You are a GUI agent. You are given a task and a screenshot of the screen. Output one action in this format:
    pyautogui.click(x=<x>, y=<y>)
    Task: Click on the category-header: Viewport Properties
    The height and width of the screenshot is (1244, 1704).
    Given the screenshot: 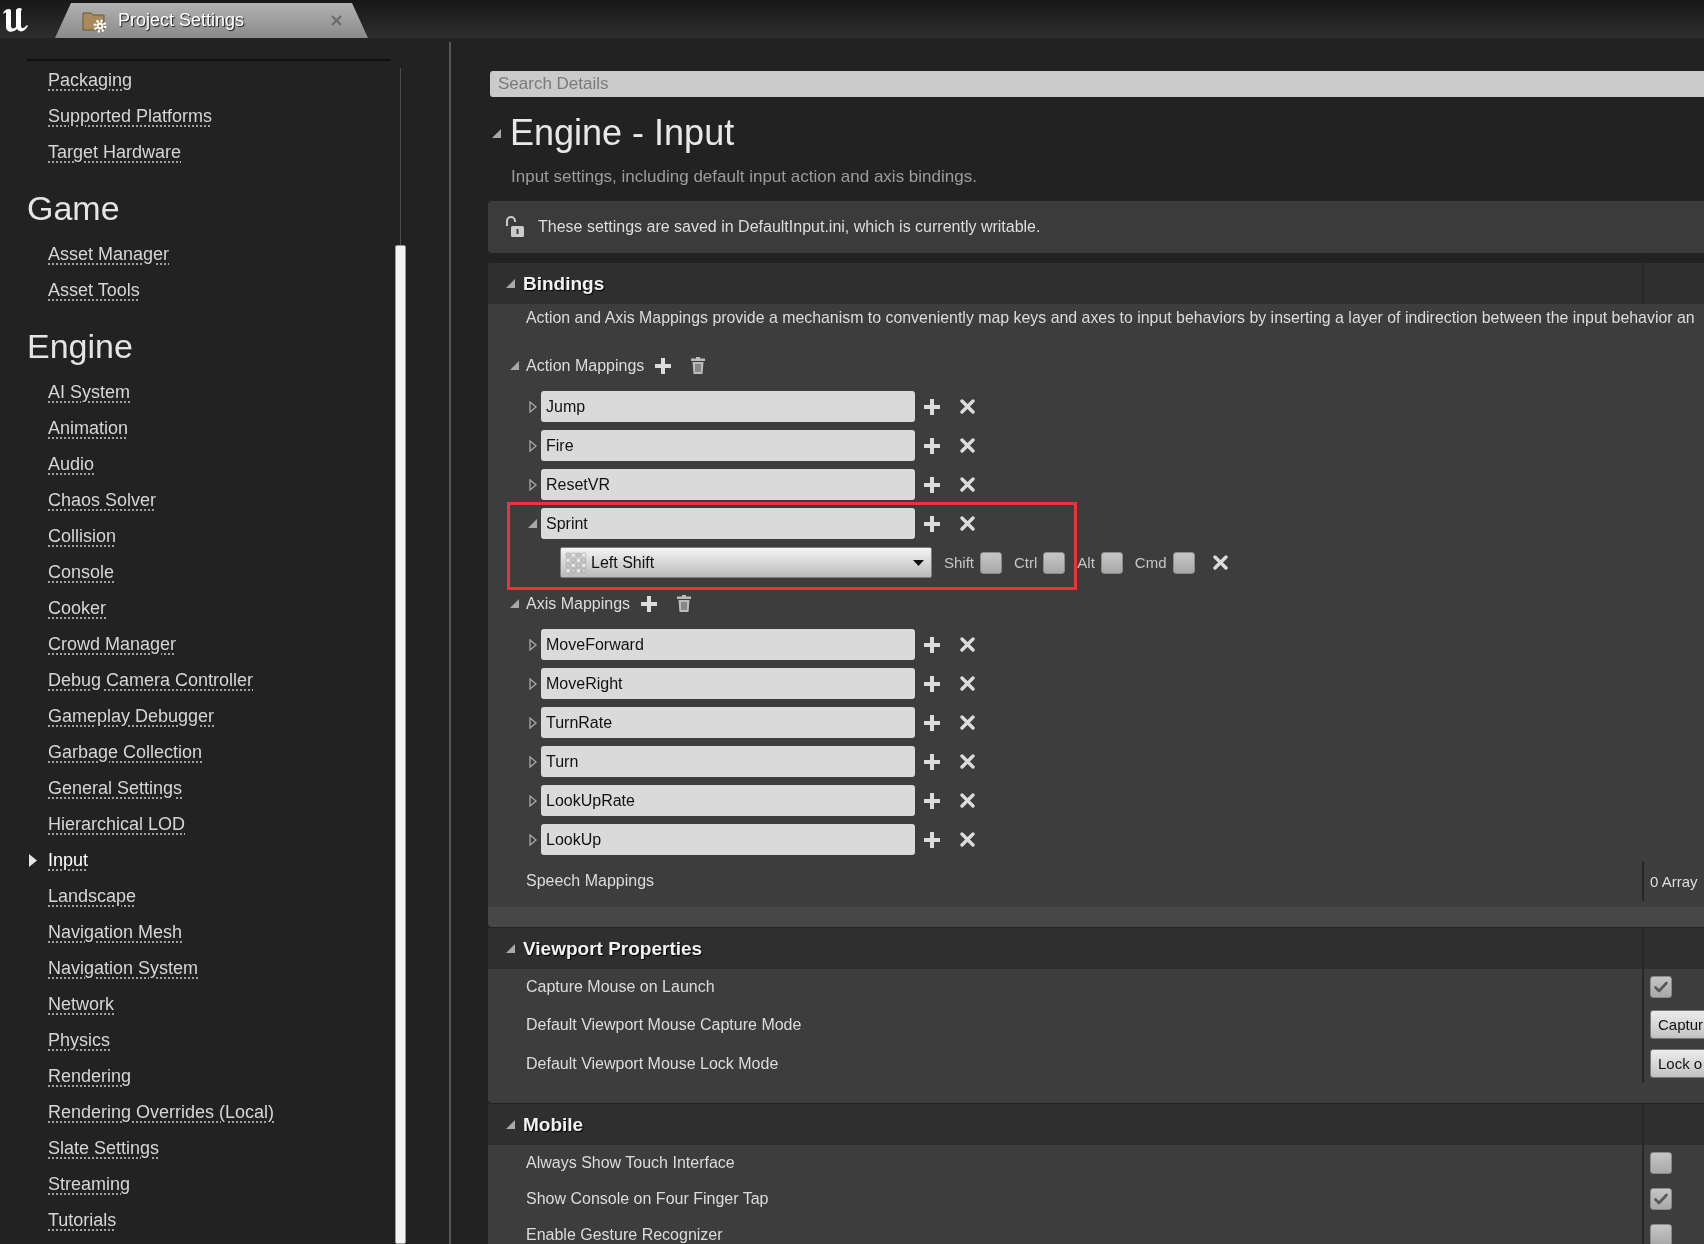 What is the action you would take?
    pyautogui.click(x=1096, y=948)
    